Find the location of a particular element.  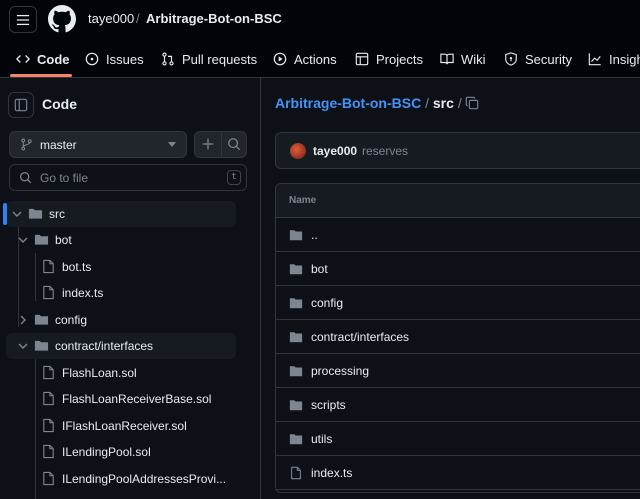

tab-pull-requests: Pull requests is located at coordinates (209, 59).